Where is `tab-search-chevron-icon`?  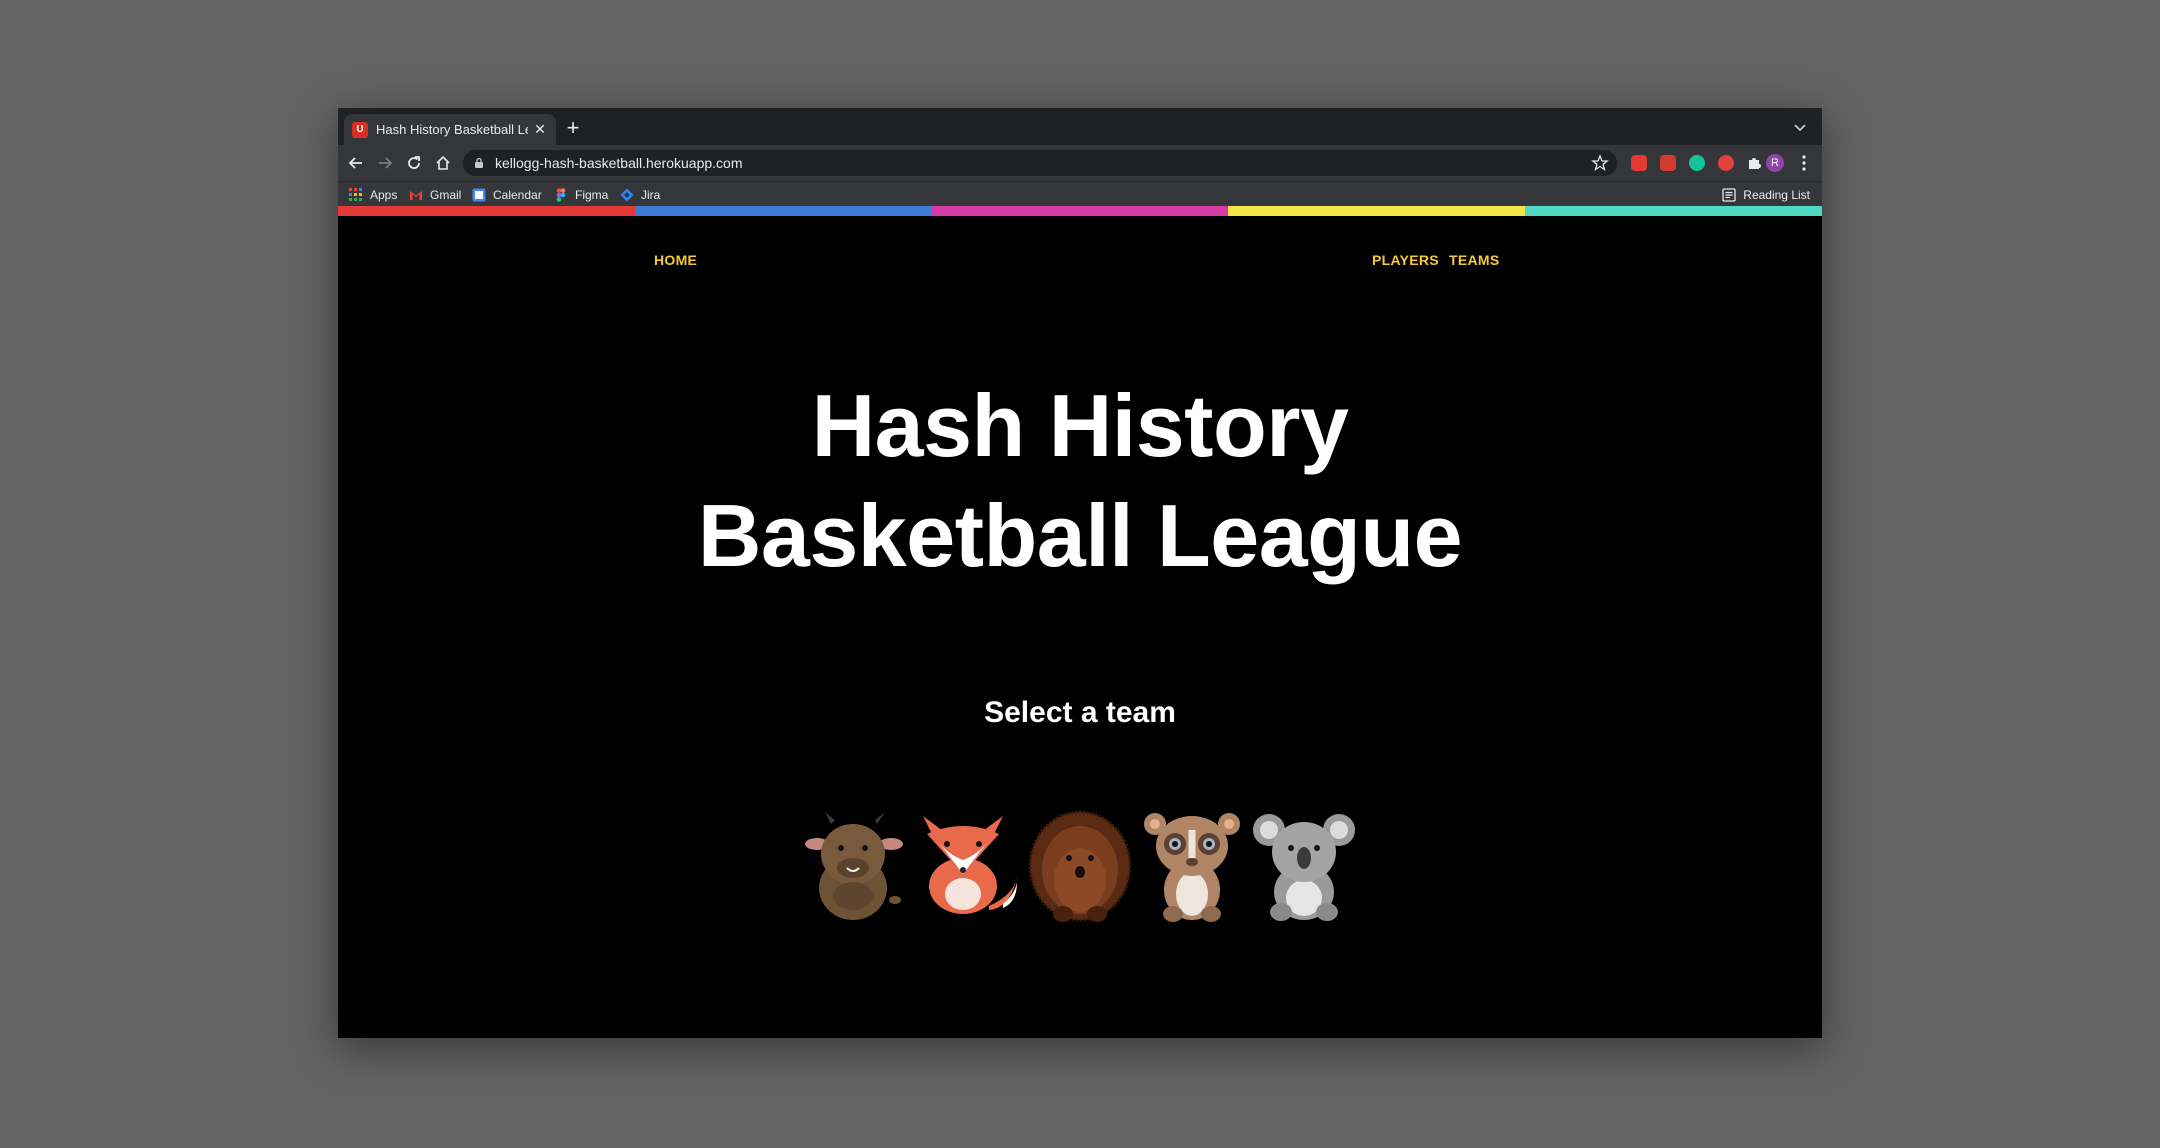 tab-search-chevron-icon is located at coordinates (1800, 127).